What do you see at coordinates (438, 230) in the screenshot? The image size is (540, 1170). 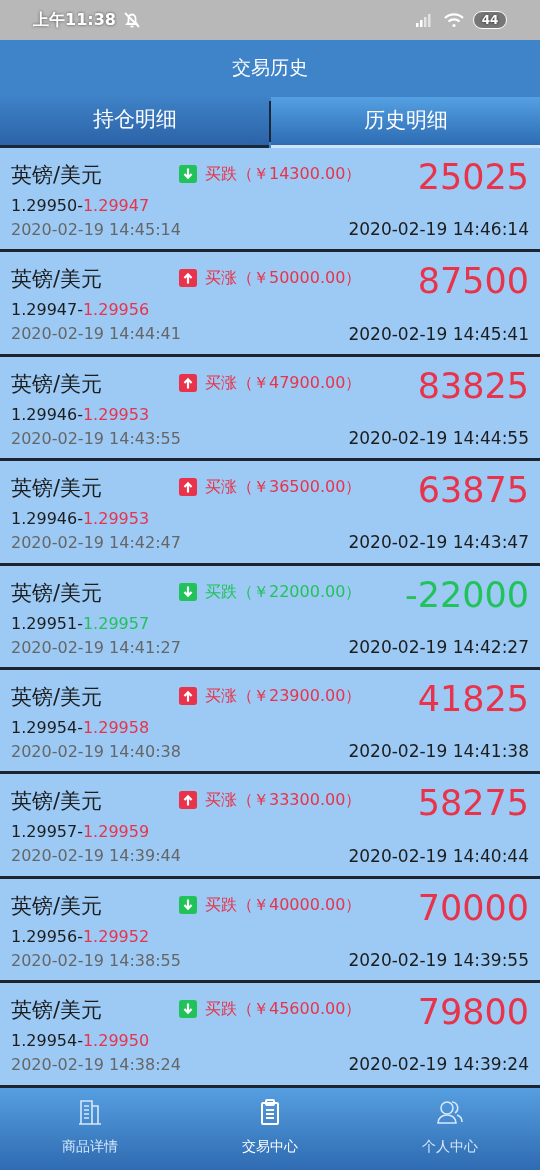 I see `close-time: 2020-02-19 14:46:14` at bounding box center [438, 230].